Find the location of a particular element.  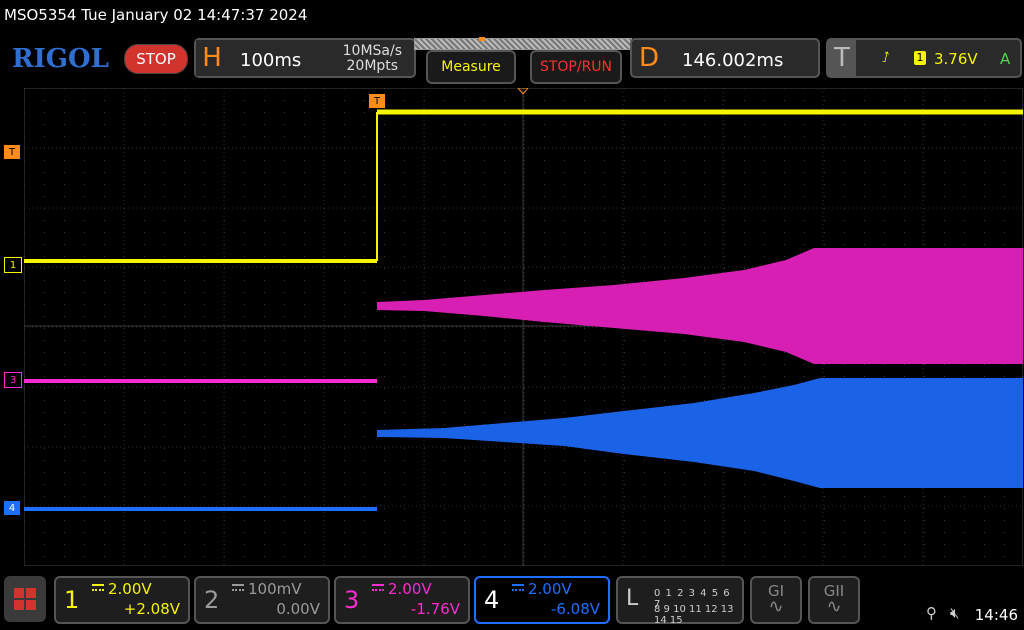

trigger-level-marker: T is located at coordinates (12, 152).